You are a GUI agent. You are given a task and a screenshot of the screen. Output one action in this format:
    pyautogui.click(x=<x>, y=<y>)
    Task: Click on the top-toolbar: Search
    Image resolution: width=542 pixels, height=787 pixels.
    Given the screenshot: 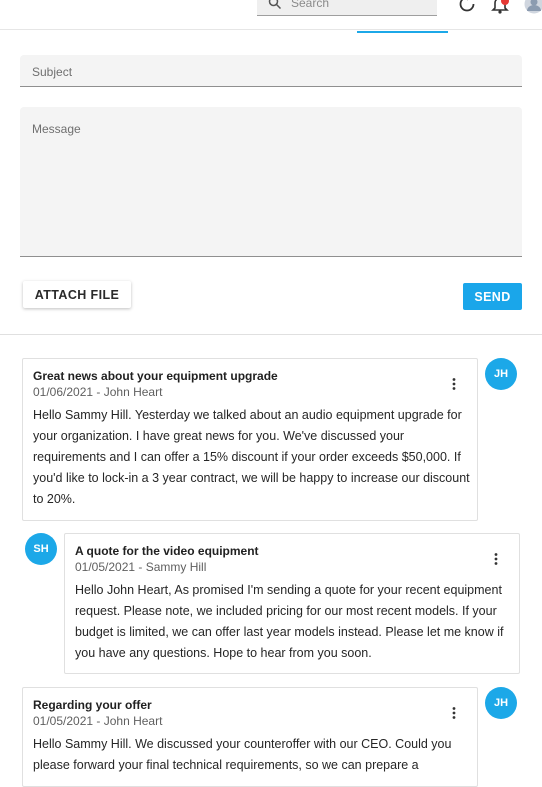 What is the action you would take?
    pyautogui.click(x=271, y=15)
    